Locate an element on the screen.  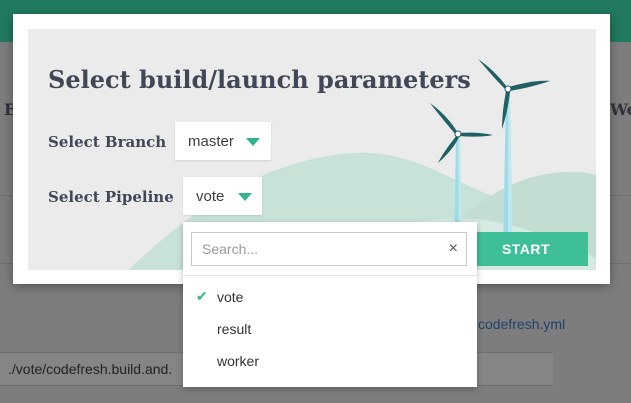
dropdown-option-worker: worker is located at coordinates (330, 361).